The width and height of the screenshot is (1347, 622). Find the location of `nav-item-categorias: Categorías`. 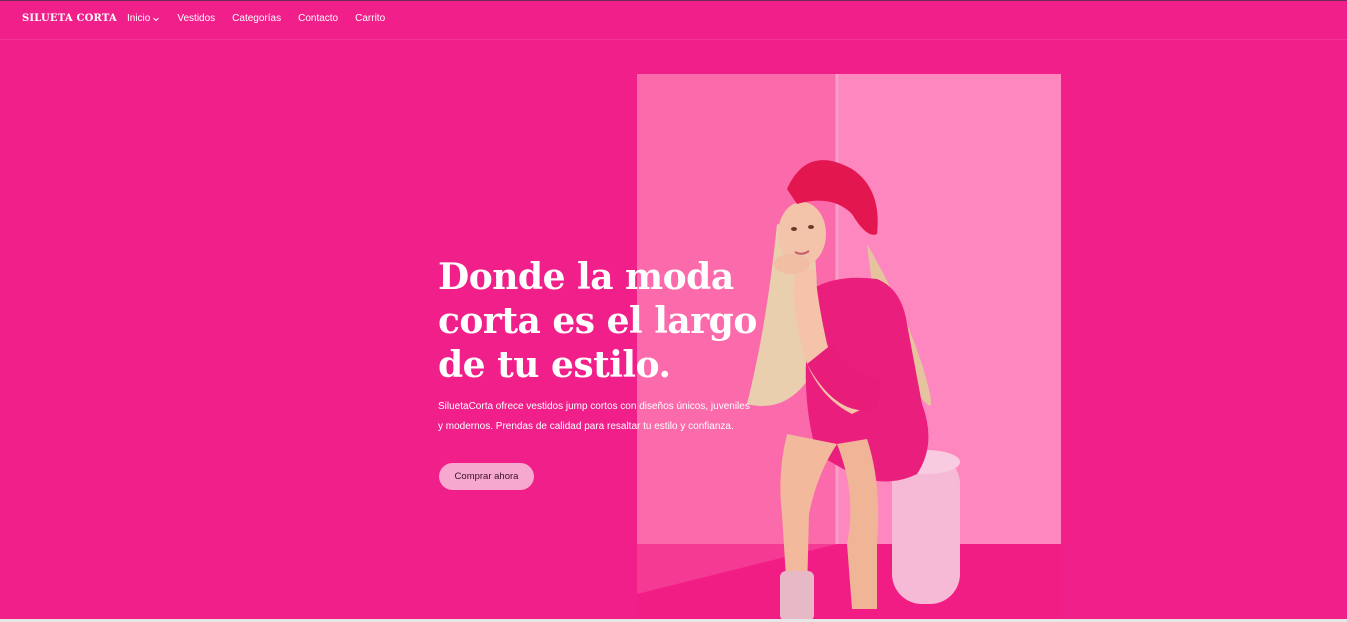

nav-item-categorias: Categorías is located at coordinates (256, 18).